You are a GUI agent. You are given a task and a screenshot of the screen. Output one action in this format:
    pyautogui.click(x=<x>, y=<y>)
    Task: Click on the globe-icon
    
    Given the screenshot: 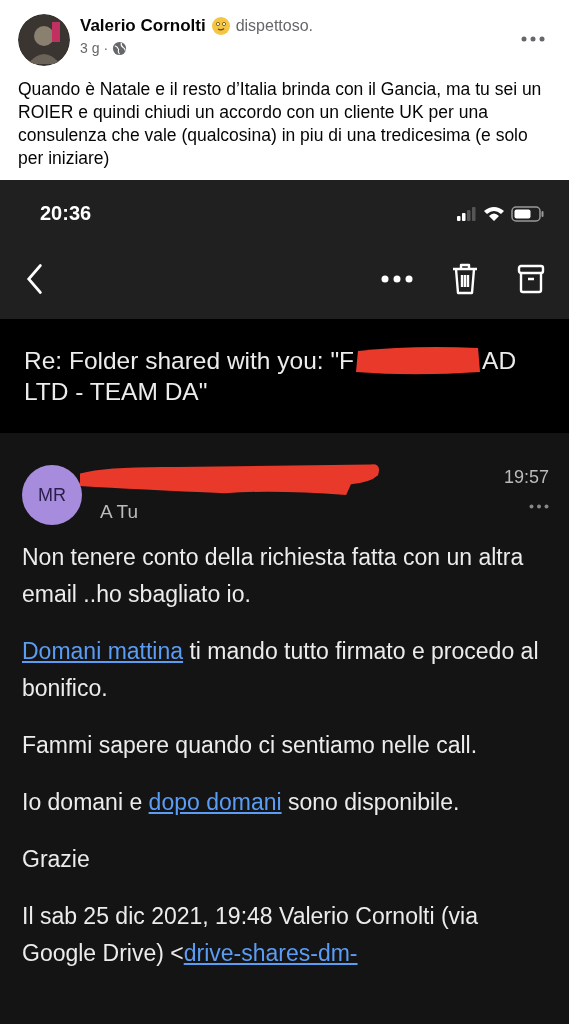 What is the action you would take?
    pyautogui.click(x=120, y=48)
    